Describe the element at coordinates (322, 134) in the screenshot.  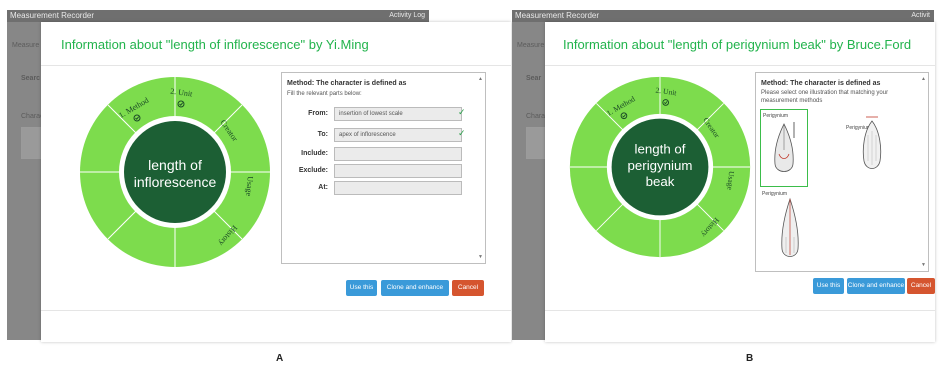
I see `field-label: To:` at that location.